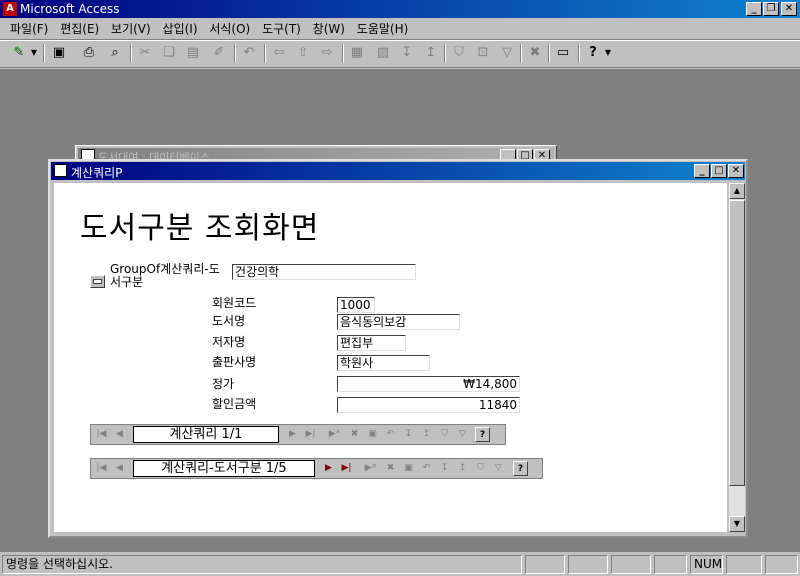 This screenshot has height=576, width=800. What do you see at coordinates (101, 434) in the screenshot?
I see `first-record-button: |◀` at bounding box center [101, 434].